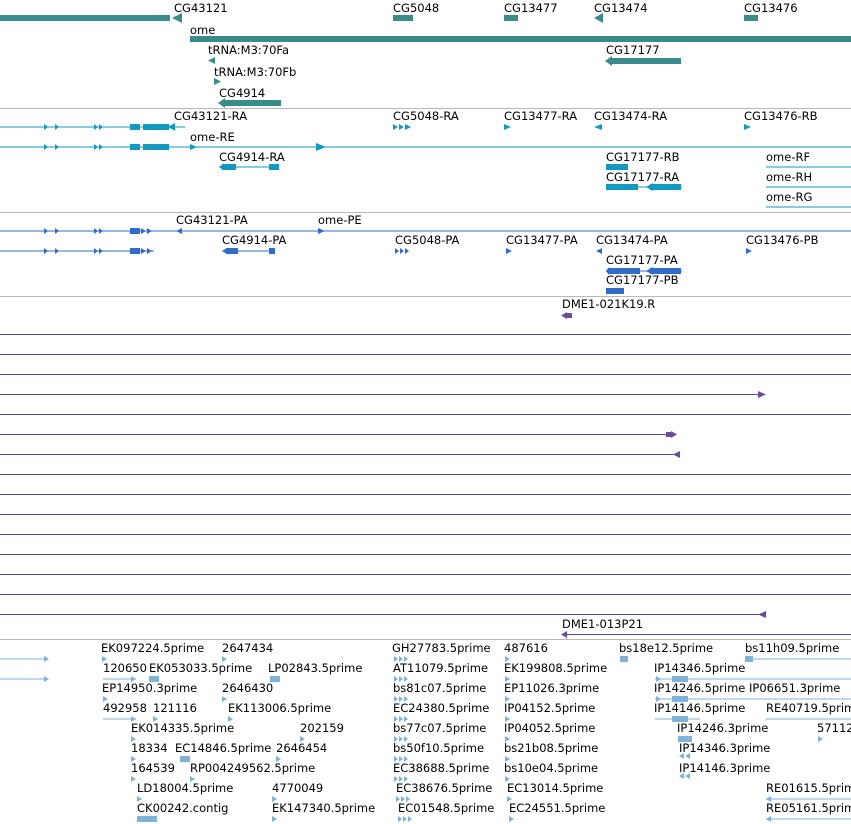 Image resolution: width=851 pixels, height=824 pixels. Describe the element at coordinates (631, 116) in the screenshot. I see `transcript-label: CG13474-RA` at that location.